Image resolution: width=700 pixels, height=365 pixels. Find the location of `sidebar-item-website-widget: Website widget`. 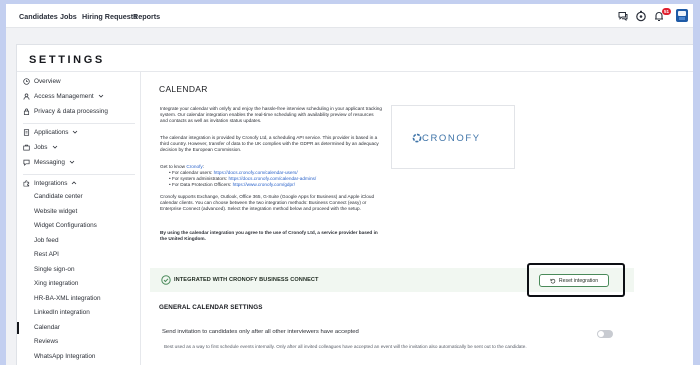

sidebar-item-website-widget: Website widget is located at coordinates (55, 211).